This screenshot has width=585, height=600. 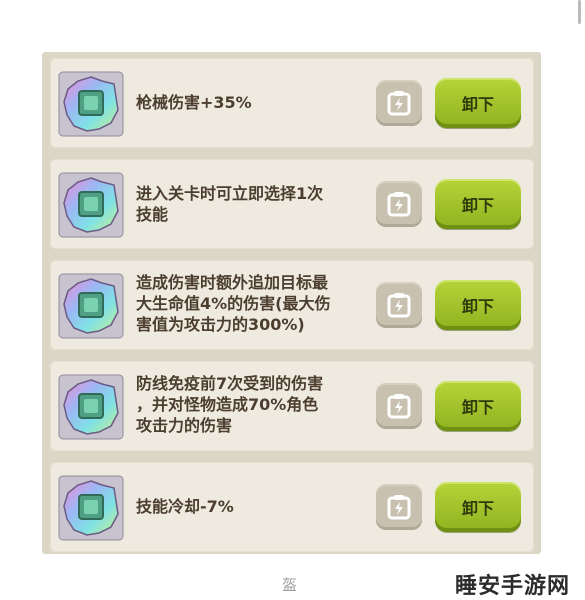 What do you see at coordinates (230, 204) in the screenshot?
I see `item-description: 进入关卡时可立即选择1次 技能` at bounding box center [230, 204].